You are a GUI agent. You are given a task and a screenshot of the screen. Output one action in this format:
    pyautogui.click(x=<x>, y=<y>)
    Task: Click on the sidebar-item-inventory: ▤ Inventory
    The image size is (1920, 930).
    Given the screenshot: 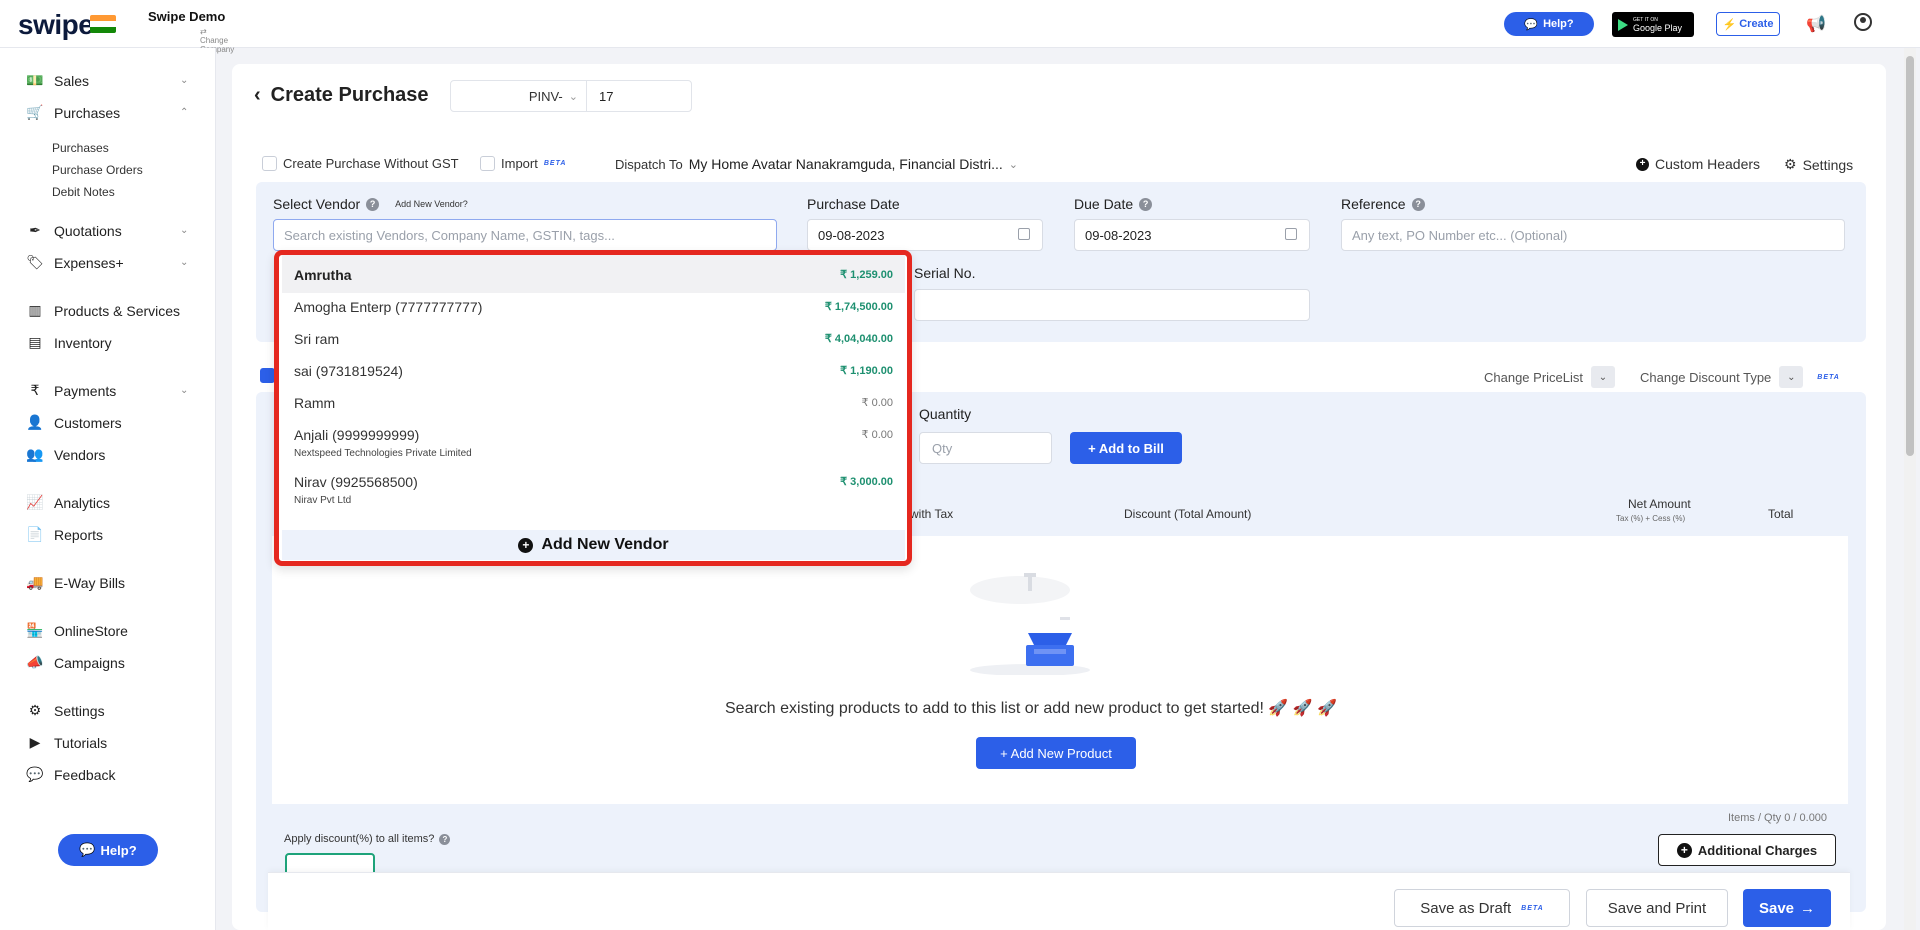 What is the action you would take?
    pyautogui.click(x=68, y=342)
    